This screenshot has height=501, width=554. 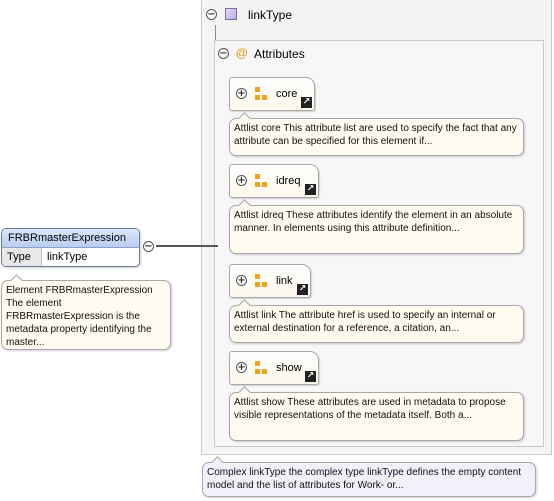 What do you see at coordinates (215, 32) in the screenshot?
I see `tree-connector` at bounding box center [215, 32].